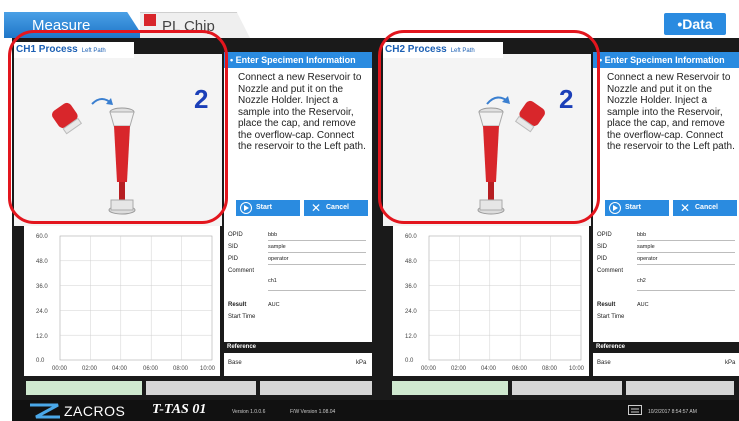  I want to click on y-tick: 24.0, so click(411, 312).